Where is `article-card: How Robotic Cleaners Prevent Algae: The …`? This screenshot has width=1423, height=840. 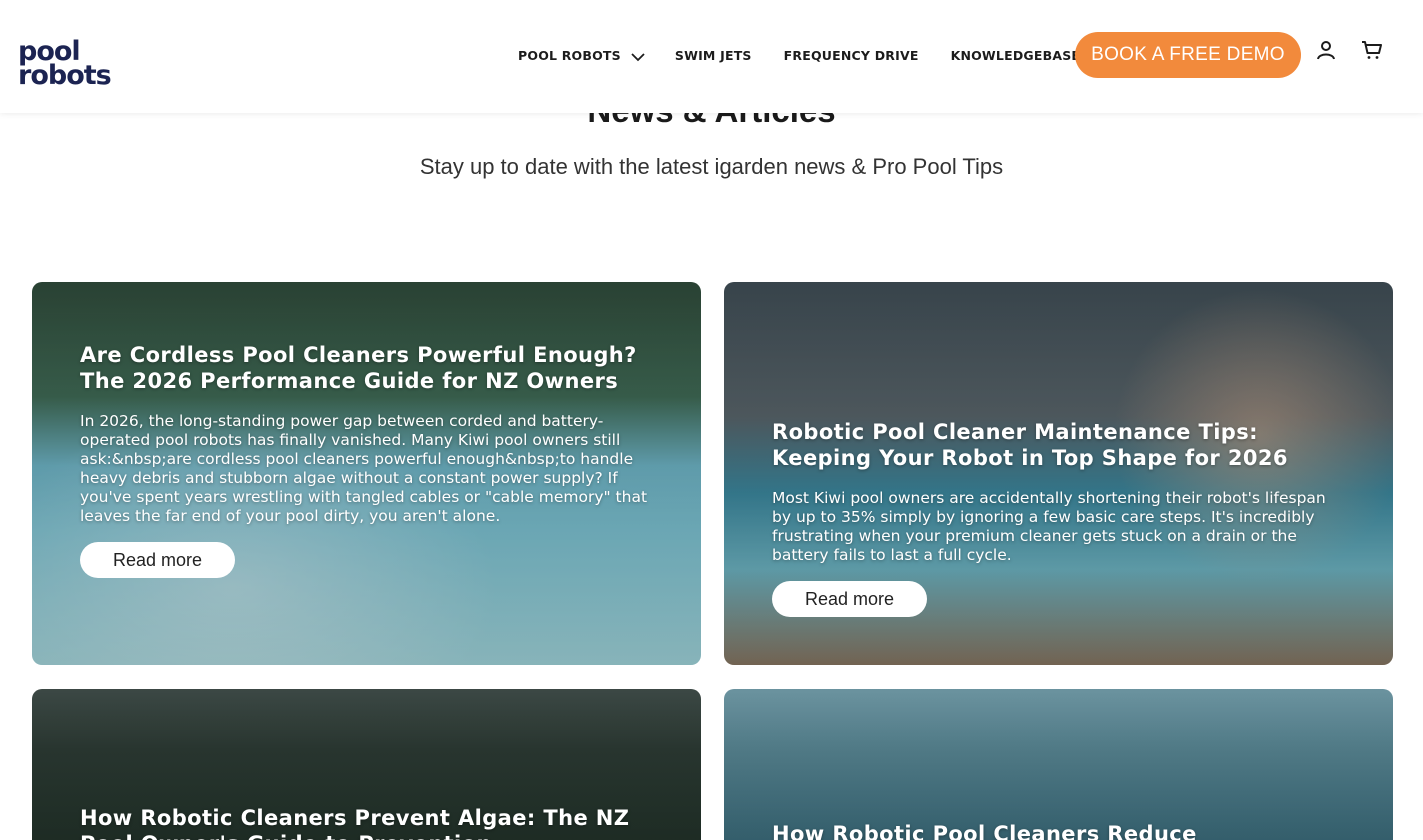 article-card: How Robotic Cleaners Prevent Algae: The … is located at coordinates (366, 764).